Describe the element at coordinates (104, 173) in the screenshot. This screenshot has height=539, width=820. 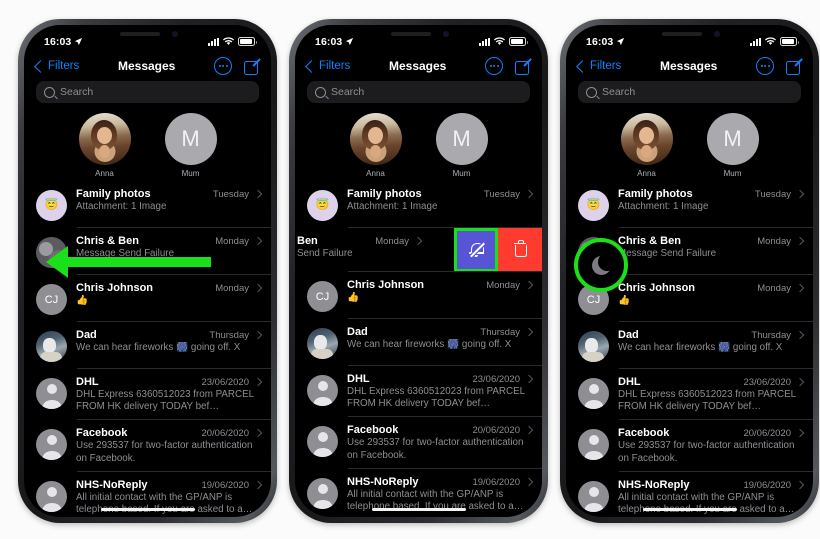
I see `pinned-contact-label: Anna` at that location.